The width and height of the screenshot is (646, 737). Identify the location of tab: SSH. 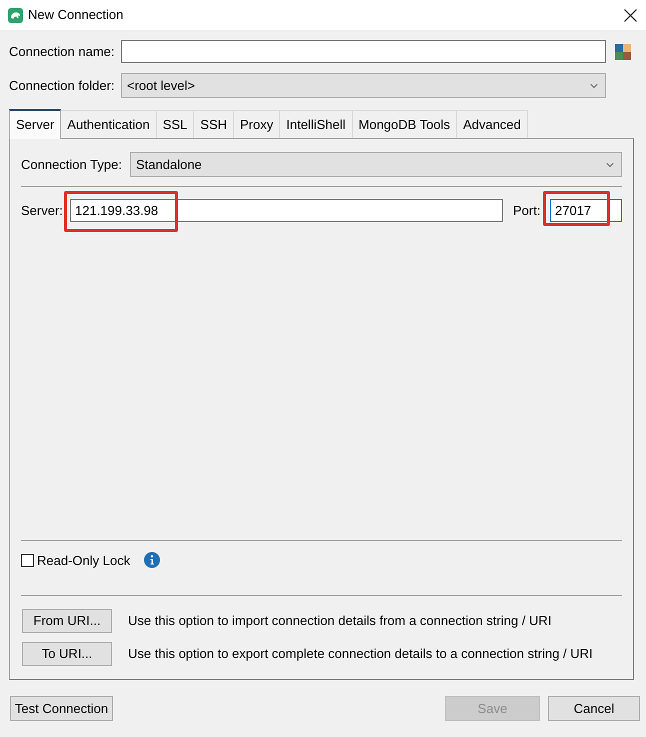
(214, 124).